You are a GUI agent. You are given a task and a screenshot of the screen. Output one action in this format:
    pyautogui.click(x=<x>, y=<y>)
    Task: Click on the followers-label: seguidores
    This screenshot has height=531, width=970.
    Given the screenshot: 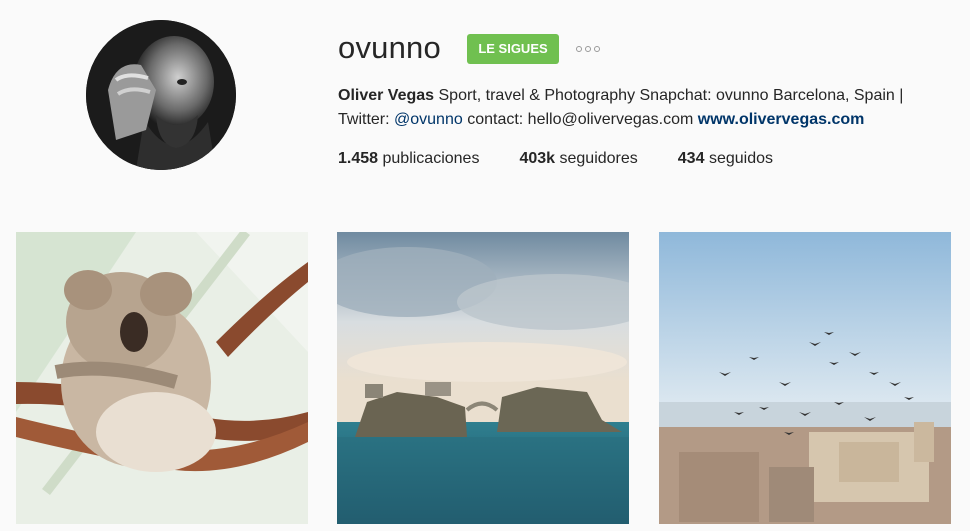 What is the action you would take?
    pyautogui.click(x=598, y=158)
    